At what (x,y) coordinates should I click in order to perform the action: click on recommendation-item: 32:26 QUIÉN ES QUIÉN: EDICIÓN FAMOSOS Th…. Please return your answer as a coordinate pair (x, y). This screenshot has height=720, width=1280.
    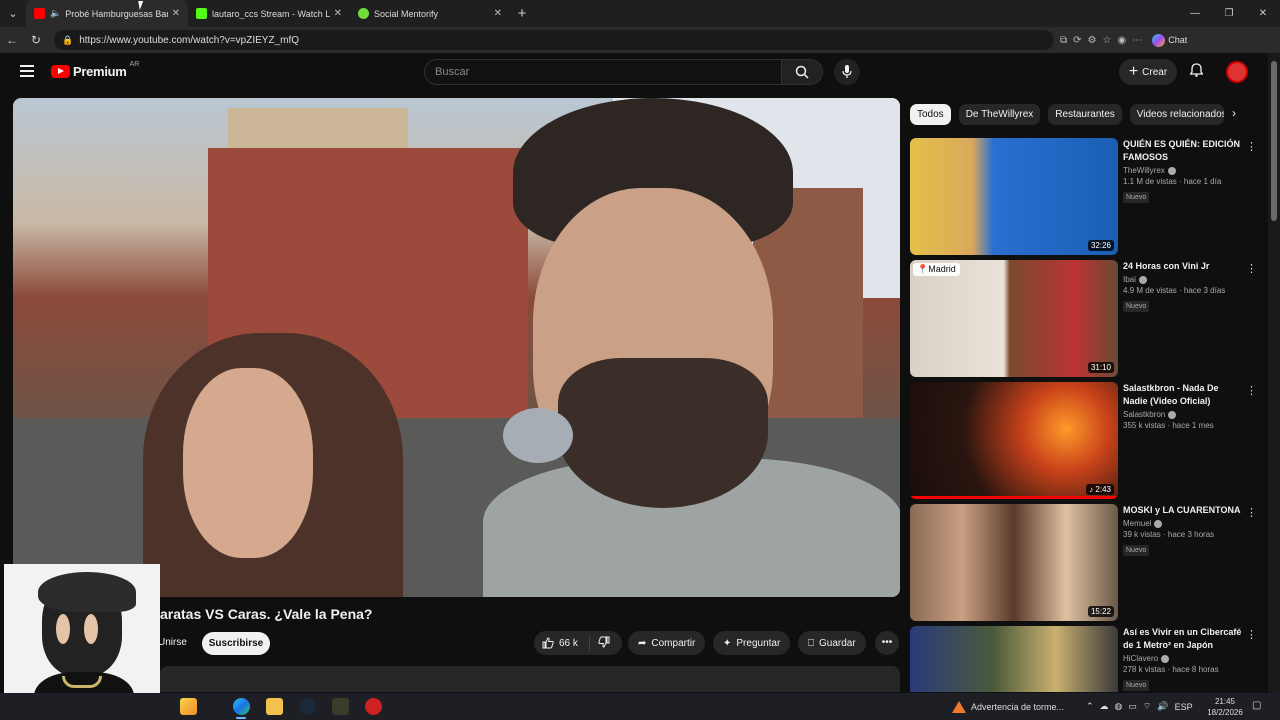
    Looking at the image, I should click on (1085, 196).